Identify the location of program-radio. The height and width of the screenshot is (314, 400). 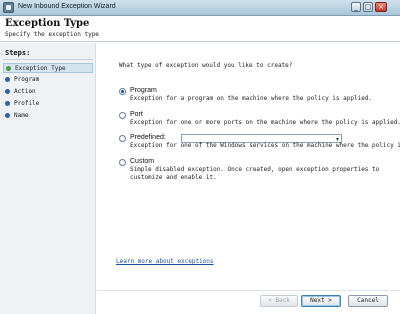
(122, 91).